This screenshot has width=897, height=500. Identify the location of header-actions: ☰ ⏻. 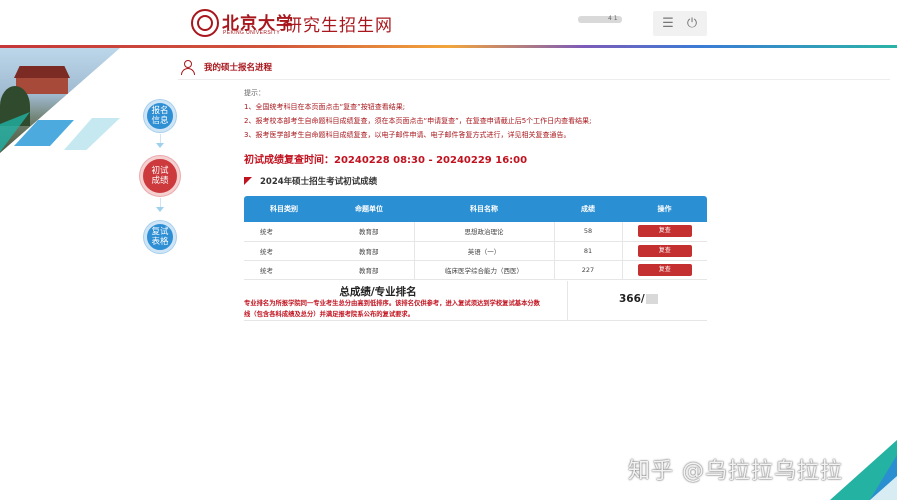
(680, 23).